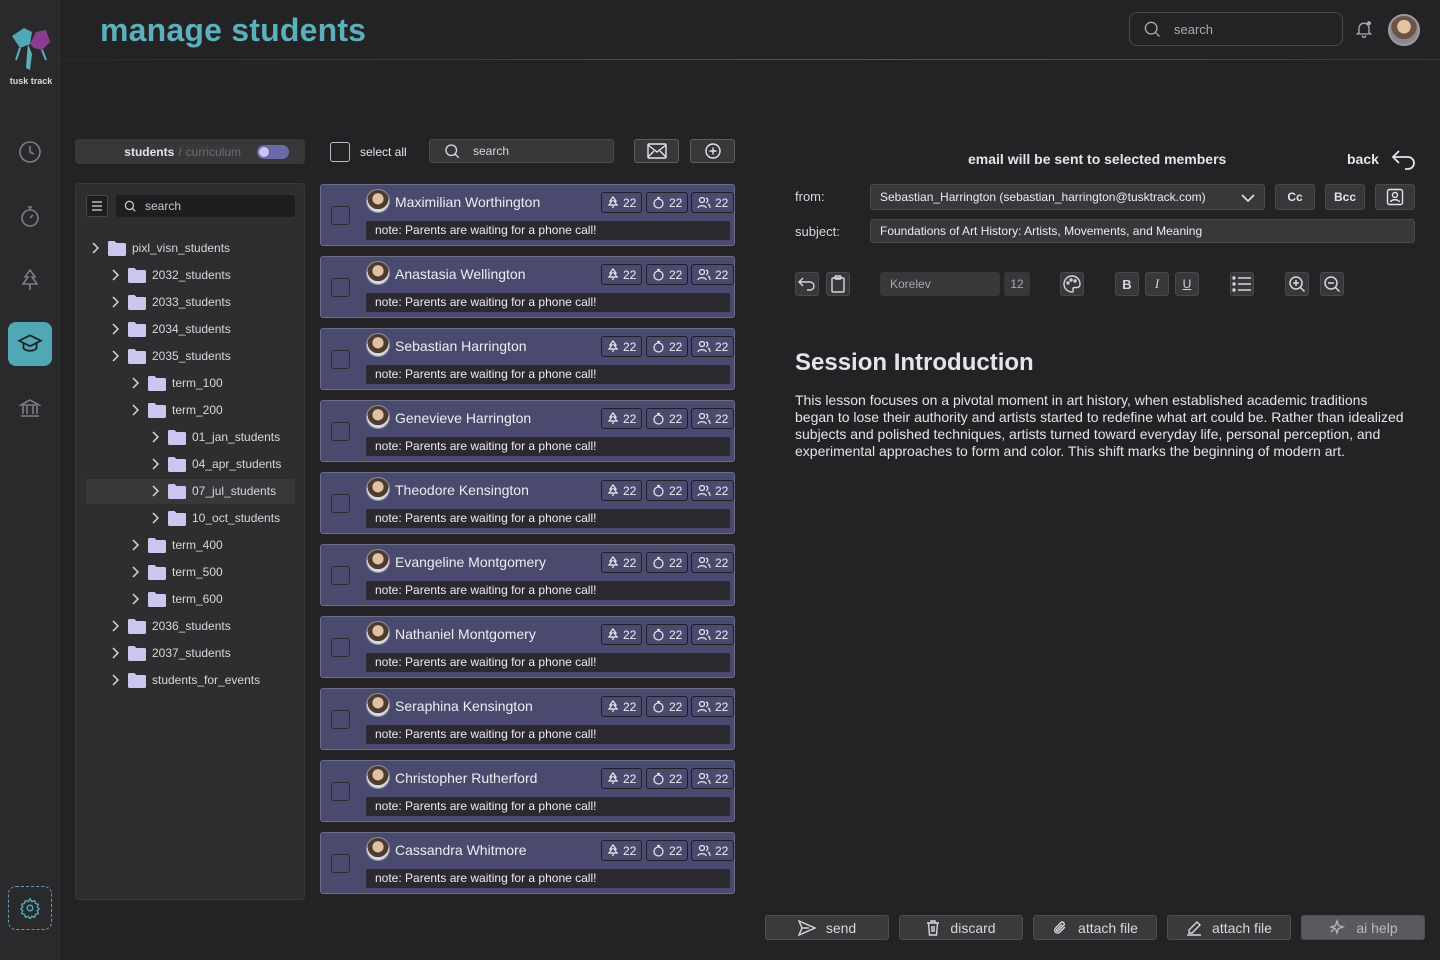  What do you see at coordinates (1187, 284) in the screenshot?
I see `underline-button: U` at bounding box center [1187, 284].